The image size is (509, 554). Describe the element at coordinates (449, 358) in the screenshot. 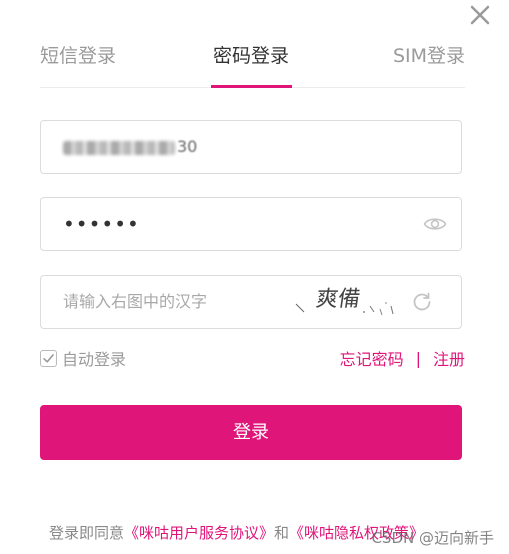

I see `register-link: 注册` at that location.